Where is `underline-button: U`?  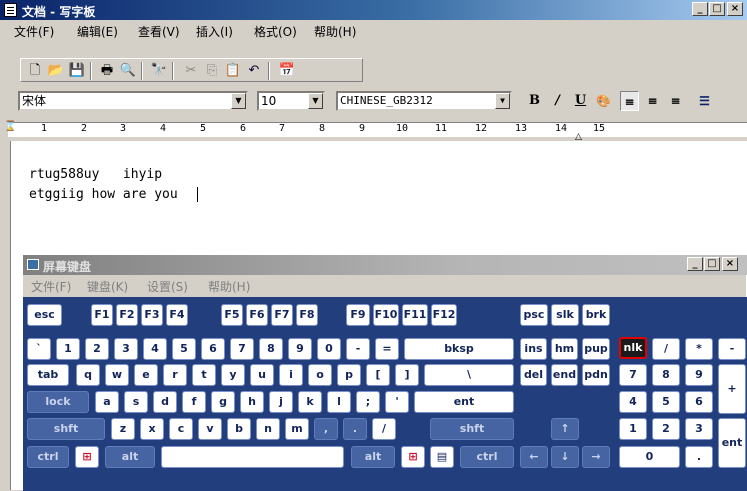 underline-button: U is located at coordinates (580, 101).